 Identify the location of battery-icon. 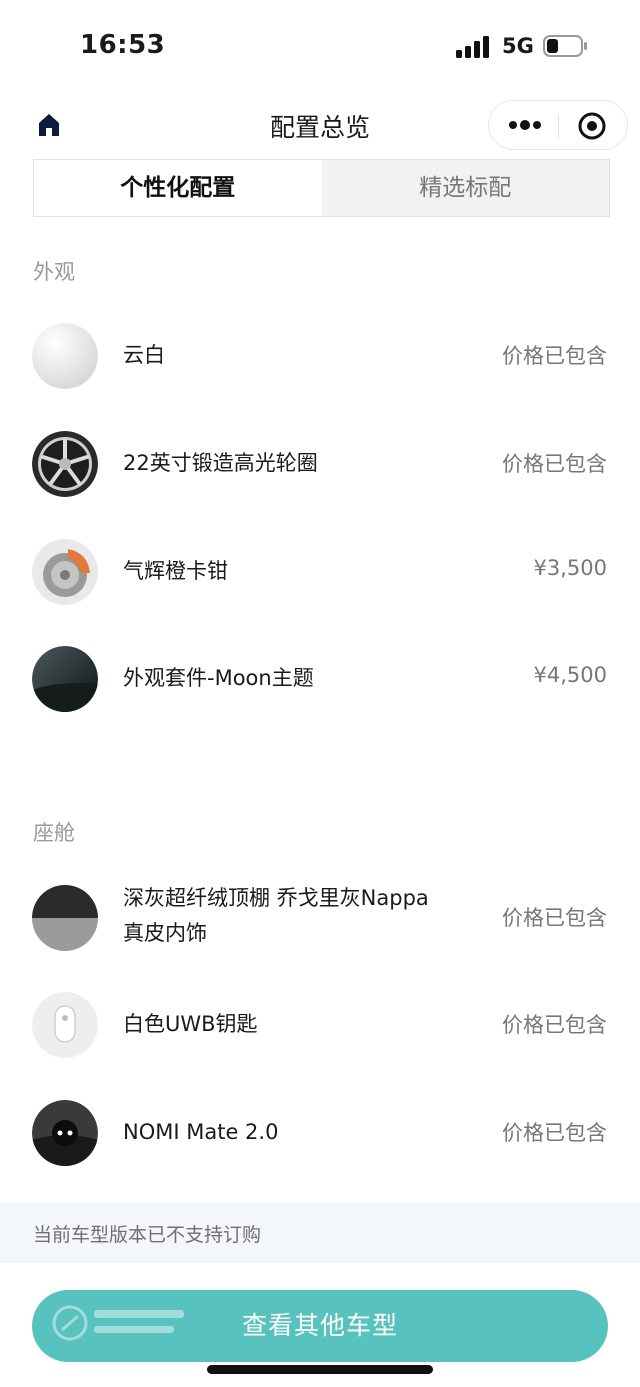
(565, 46).